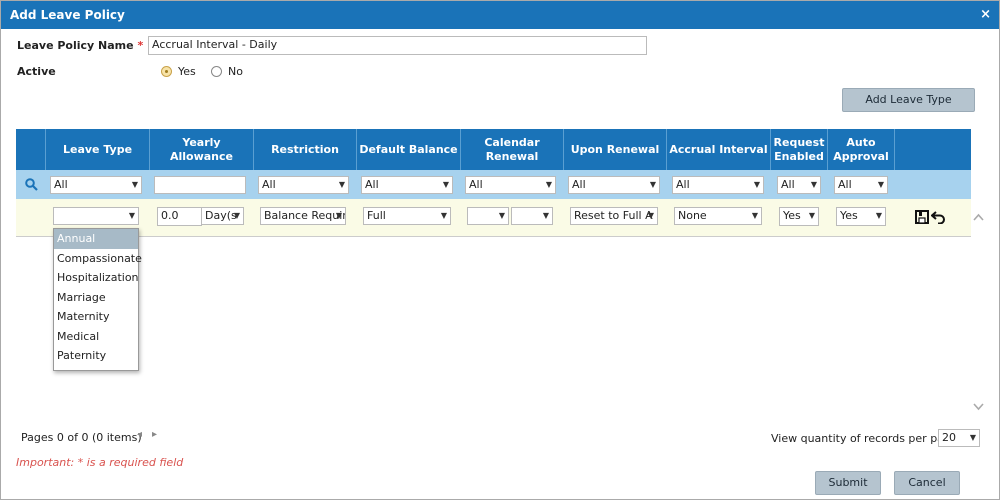  Describe the element at coordinates (96, 216) in the screenshot. I see `edit-leave-type-select: ▼` at that location.